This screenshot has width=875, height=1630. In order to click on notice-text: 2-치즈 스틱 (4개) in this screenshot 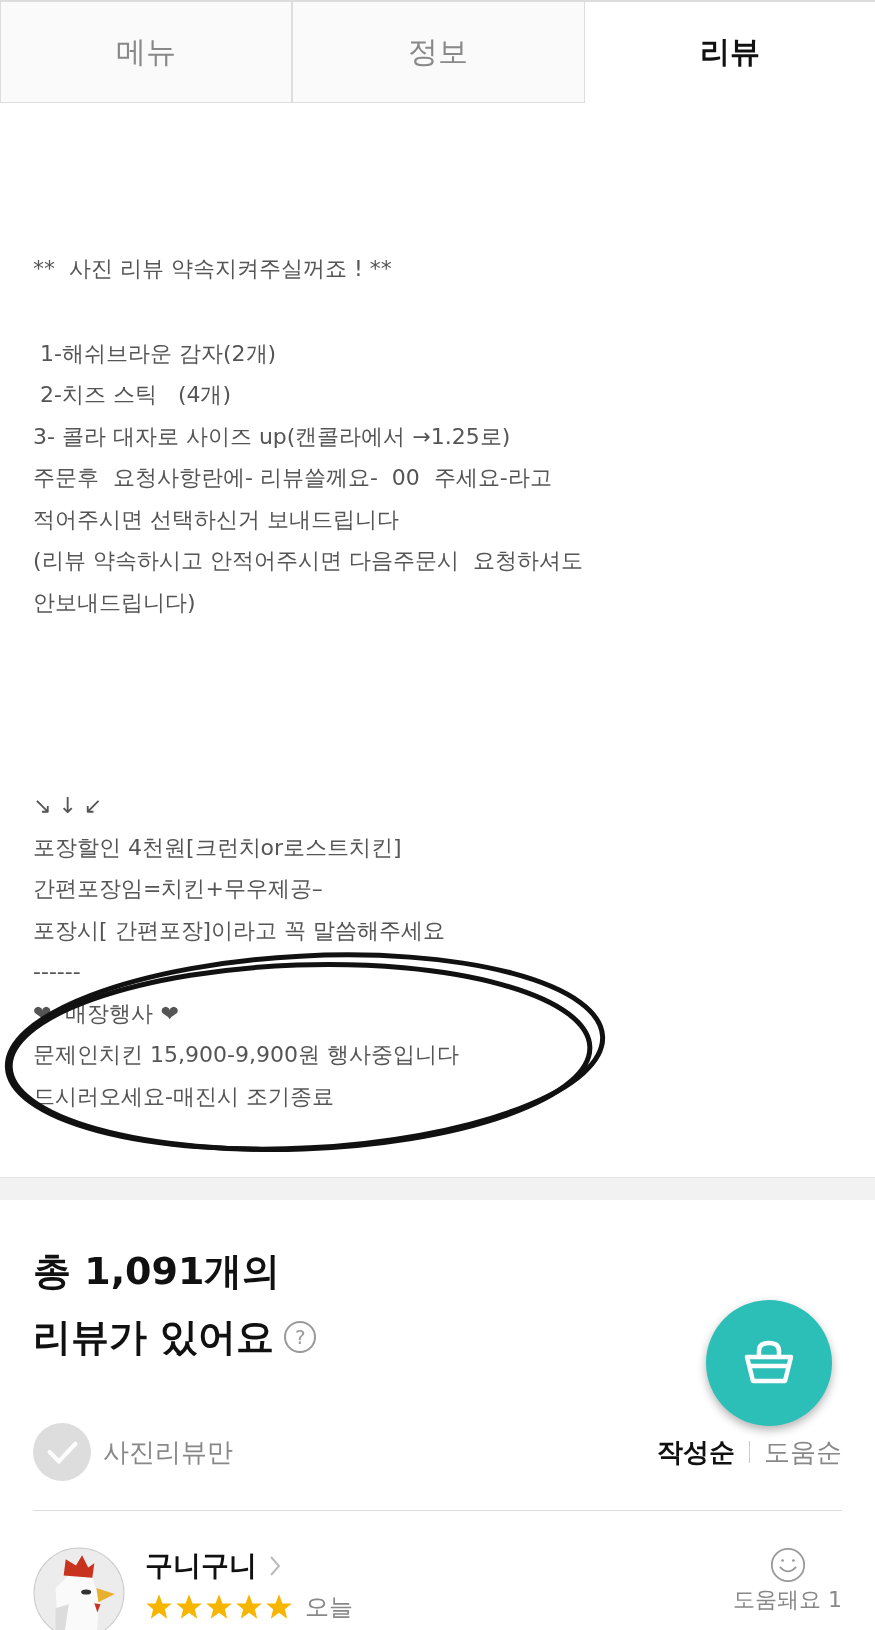, I will do `click(136, 395)`.